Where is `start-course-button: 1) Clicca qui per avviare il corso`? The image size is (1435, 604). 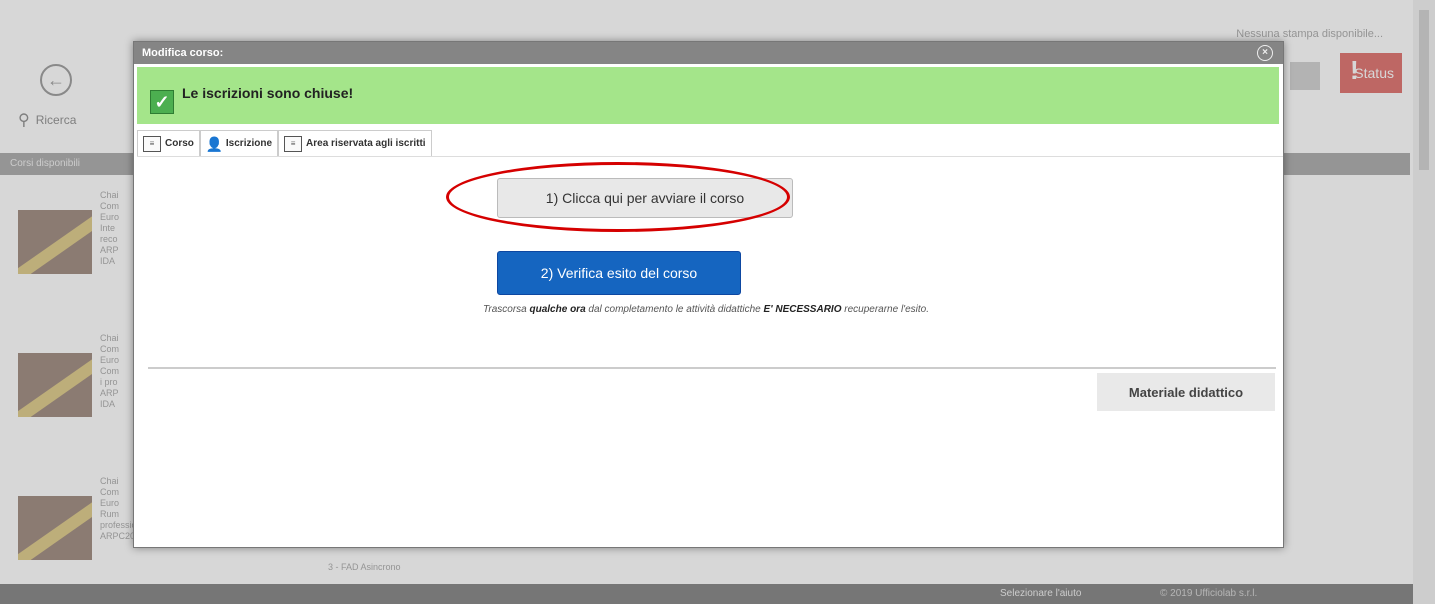 start-course-button: 1) Clicca qui per avviare il corso is located at coordinates (645, 198).